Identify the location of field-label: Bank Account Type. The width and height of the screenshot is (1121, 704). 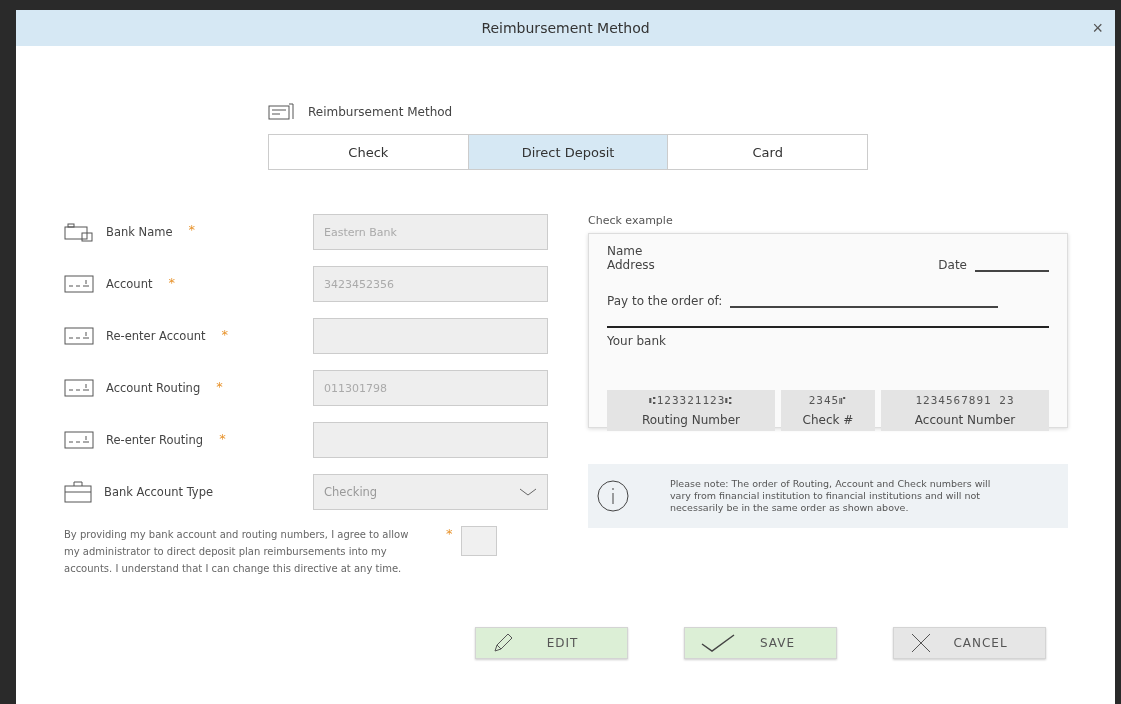
(159, 492).